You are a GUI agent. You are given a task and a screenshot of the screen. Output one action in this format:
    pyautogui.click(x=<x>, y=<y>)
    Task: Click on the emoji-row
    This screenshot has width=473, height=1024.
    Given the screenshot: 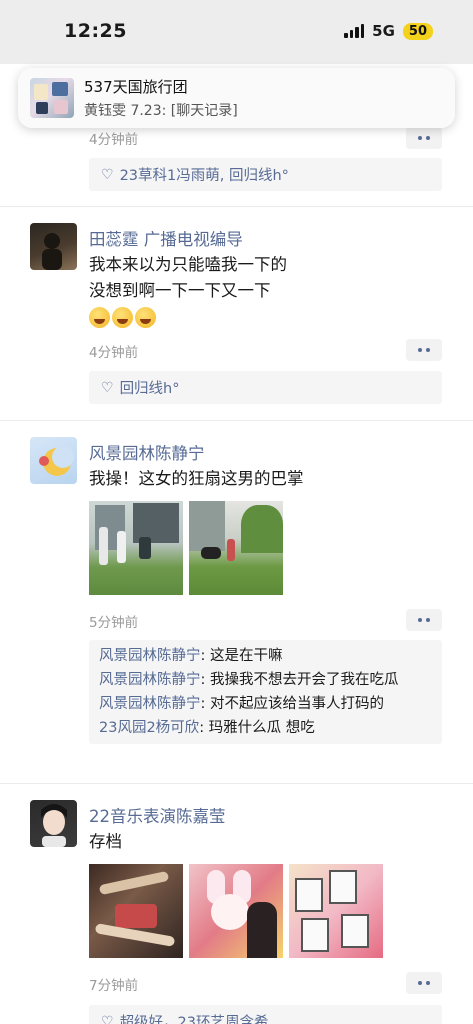 What is the action you would take?
    pyautogui.click(x=122, y=317)
    